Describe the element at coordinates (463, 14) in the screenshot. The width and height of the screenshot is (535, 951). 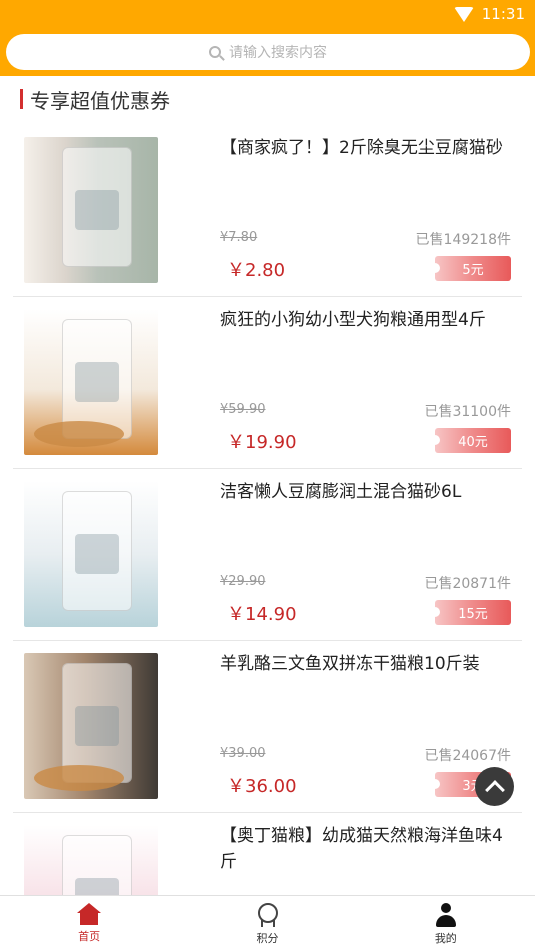
I see `wifi-icon` at that location.